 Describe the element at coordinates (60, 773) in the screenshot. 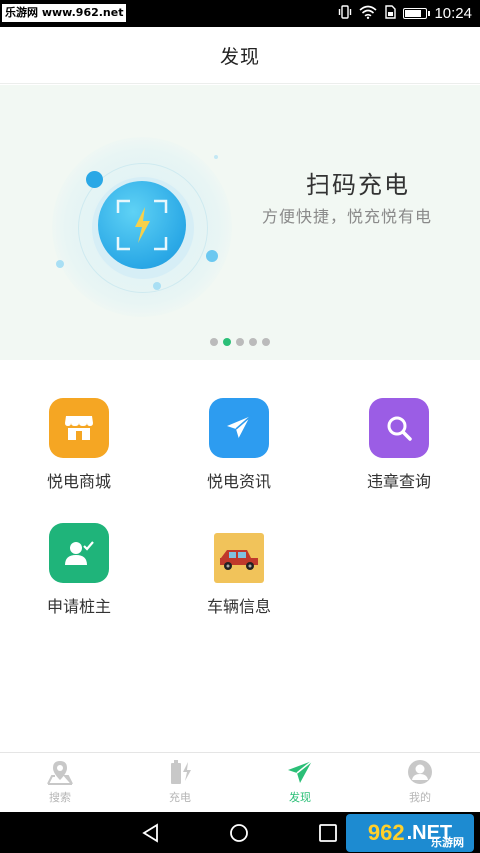

I see `map-pin-icon` at that location.